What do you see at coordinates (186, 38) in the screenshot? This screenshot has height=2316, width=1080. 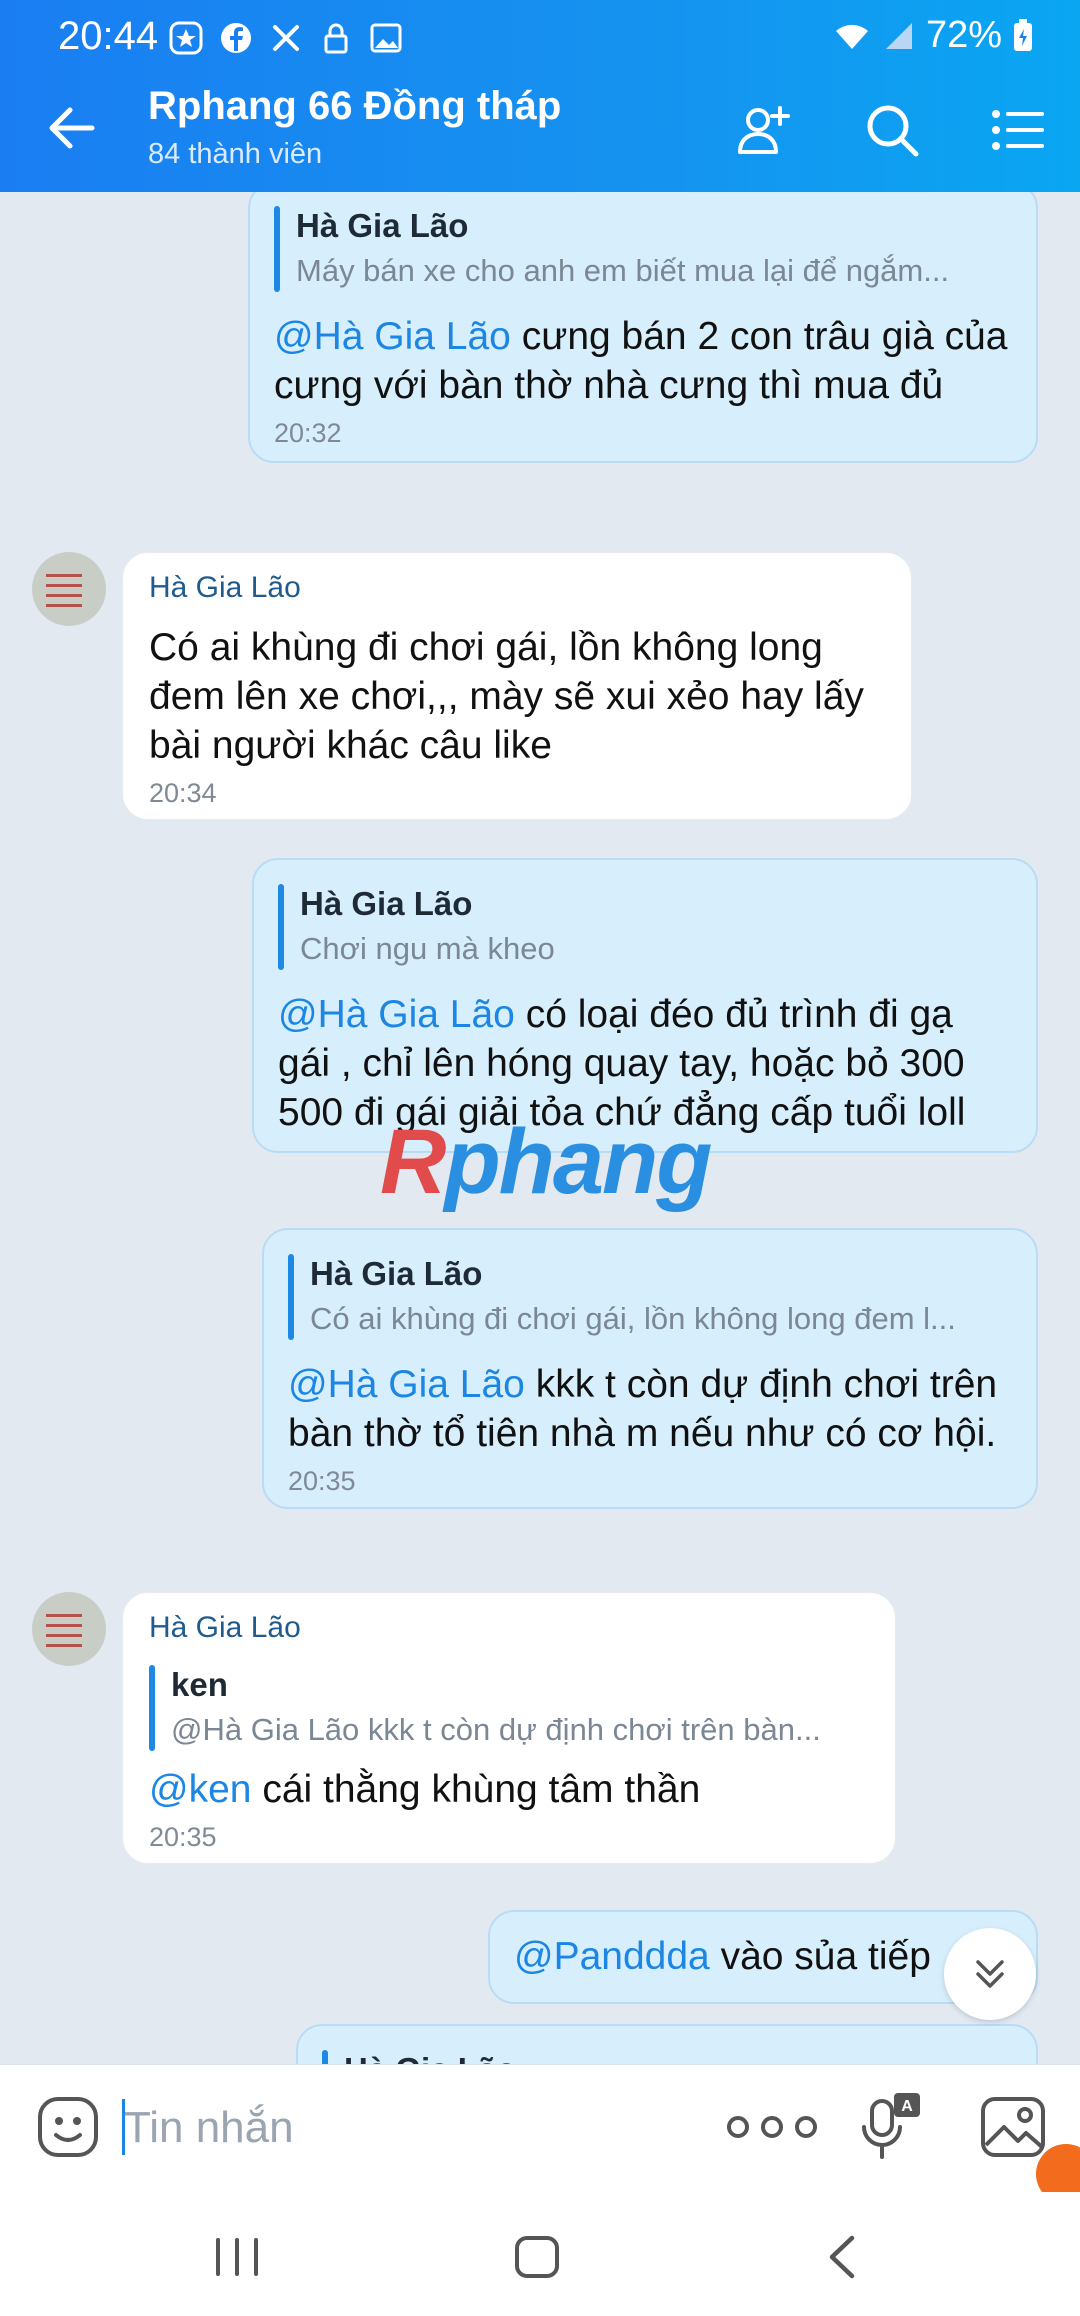 I see `star-badge-icon` at bounding box center [186, 38].